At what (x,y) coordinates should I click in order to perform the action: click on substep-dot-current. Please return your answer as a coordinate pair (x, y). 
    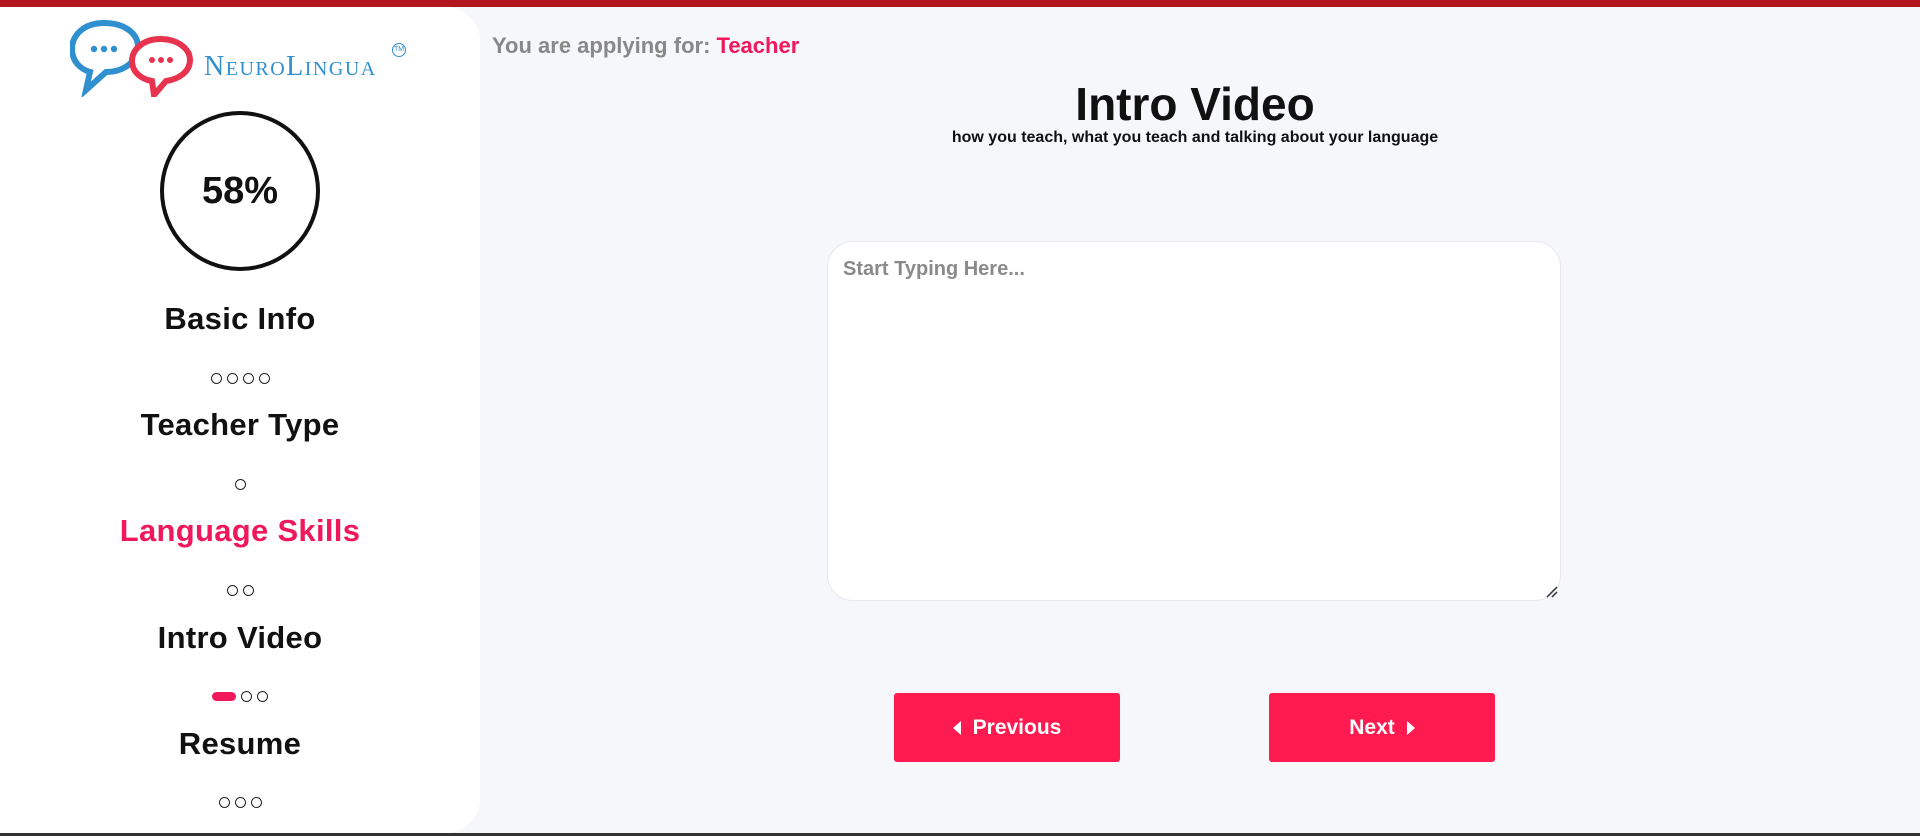
    Looking at the image, I should click on (224, 696).